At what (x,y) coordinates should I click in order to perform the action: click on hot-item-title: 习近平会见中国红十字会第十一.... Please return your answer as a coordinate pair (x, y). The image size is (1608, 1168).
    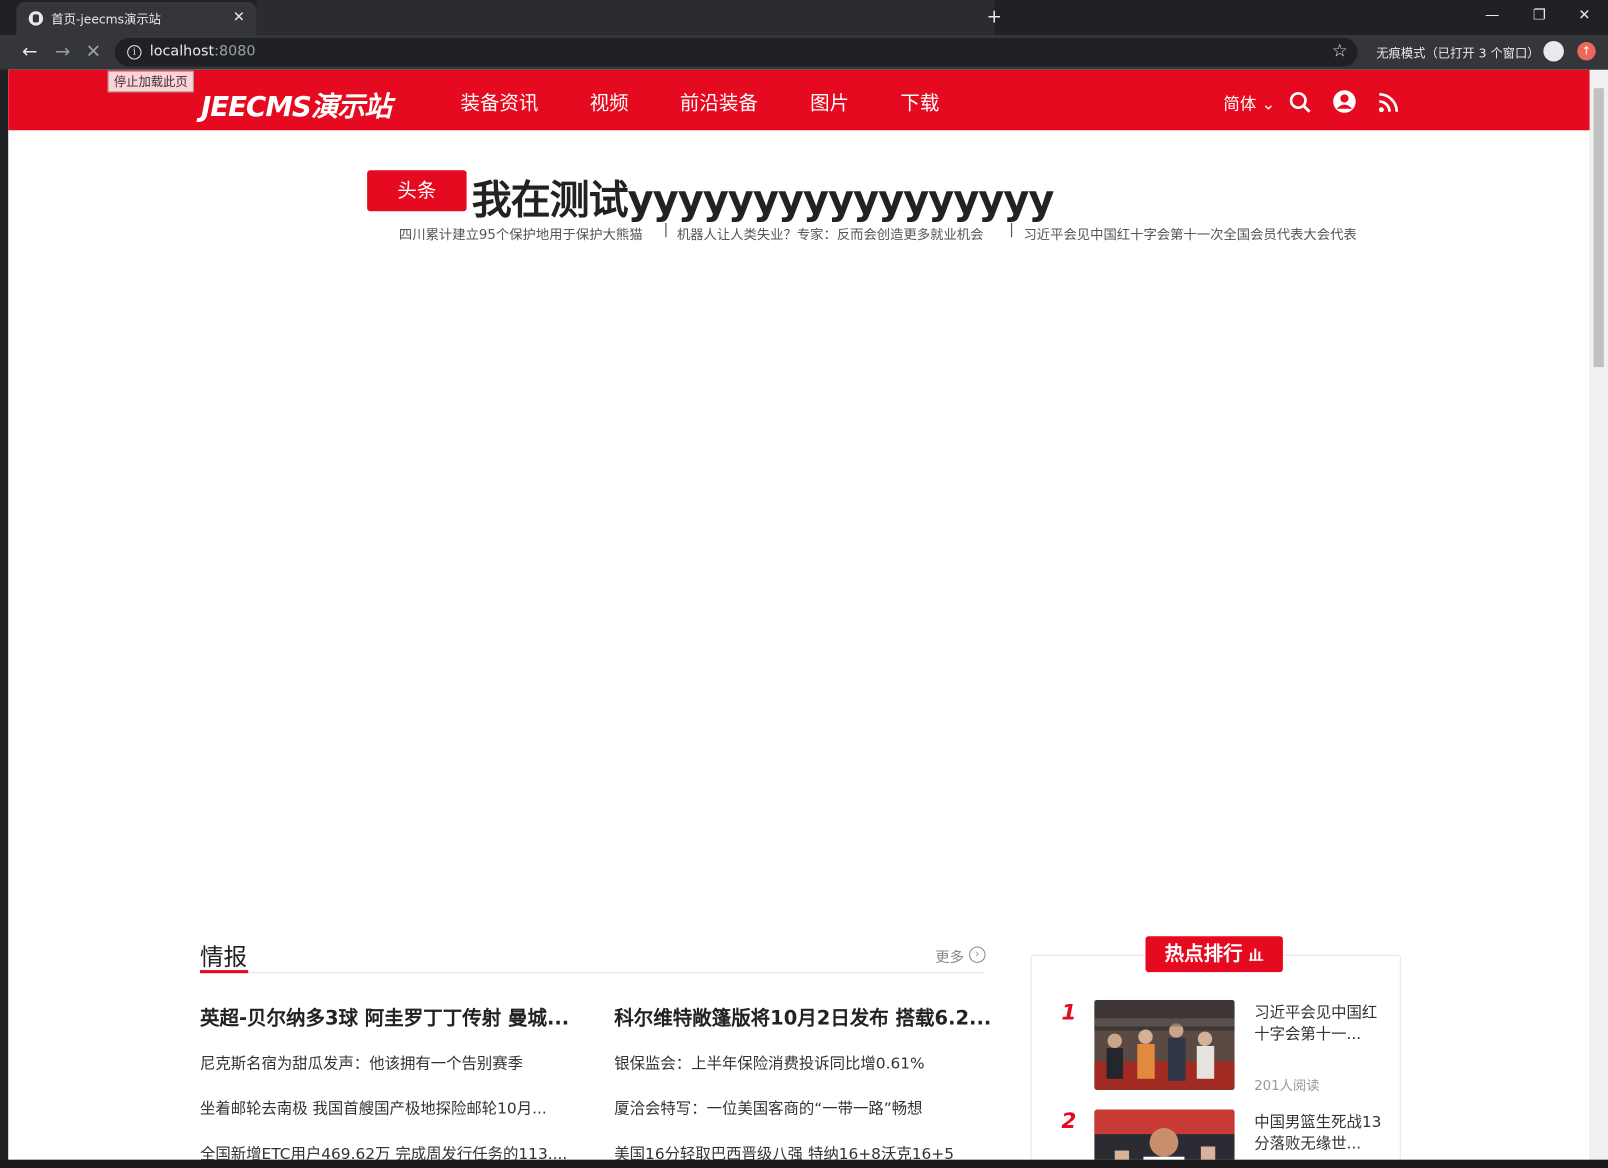
    Looking at the image, I should click on (1320, 1023).